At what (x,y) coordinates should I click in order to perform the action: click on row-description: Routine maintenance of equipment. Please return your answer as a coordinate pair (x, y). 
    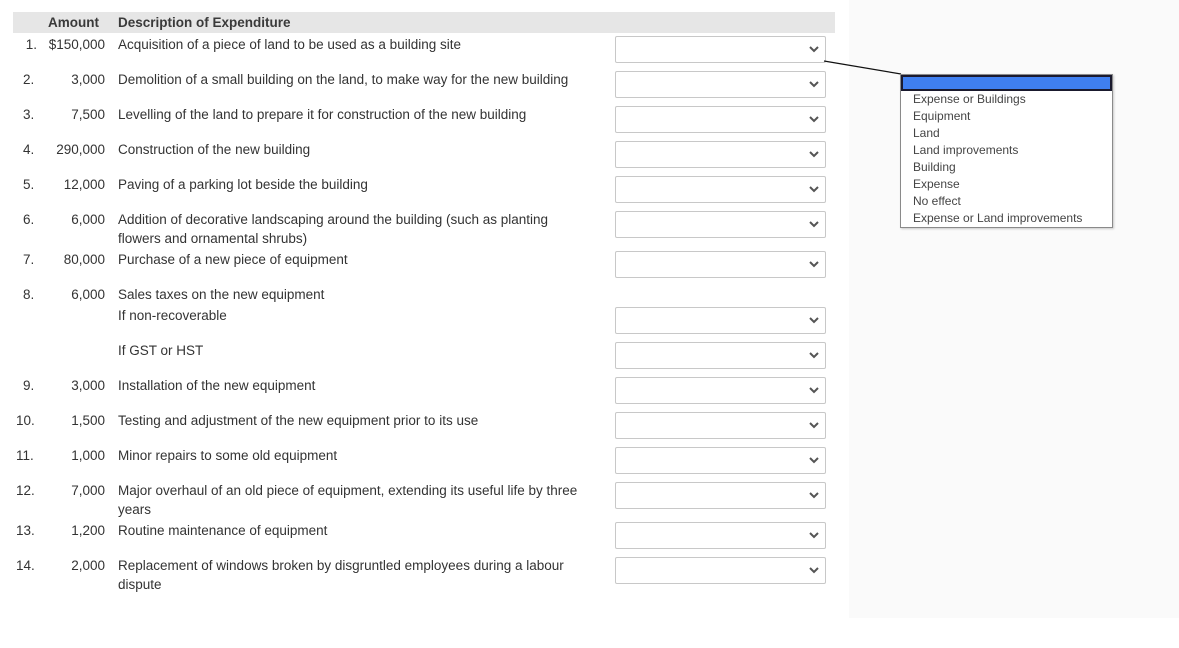
    Looking at the image, I should click on (223, 530).